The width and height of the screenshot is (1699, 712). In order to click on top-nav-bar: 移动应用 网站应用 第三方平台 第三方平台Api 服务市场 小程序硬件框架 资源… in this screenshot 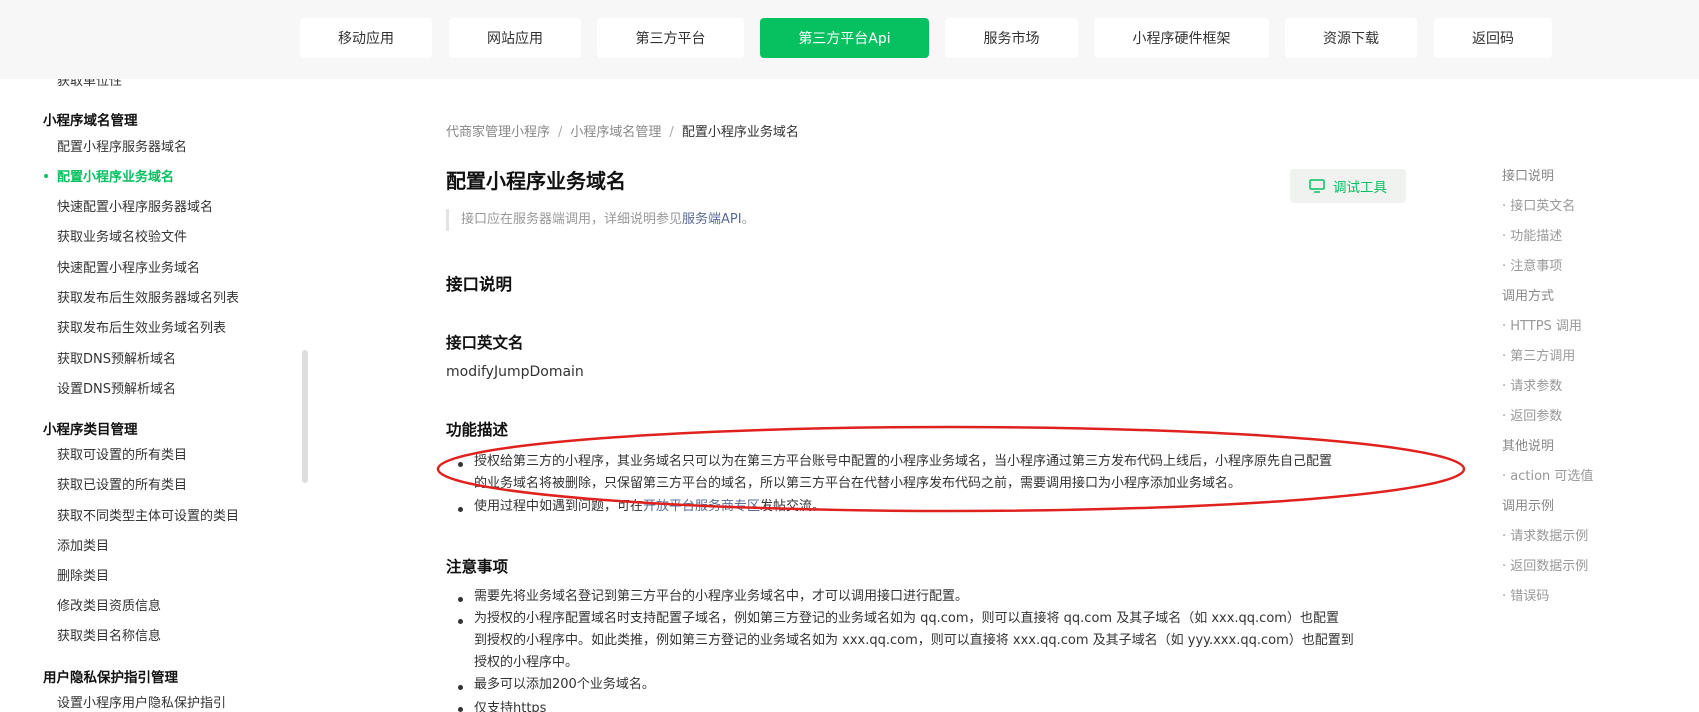, I will do `click(849, 39)`.